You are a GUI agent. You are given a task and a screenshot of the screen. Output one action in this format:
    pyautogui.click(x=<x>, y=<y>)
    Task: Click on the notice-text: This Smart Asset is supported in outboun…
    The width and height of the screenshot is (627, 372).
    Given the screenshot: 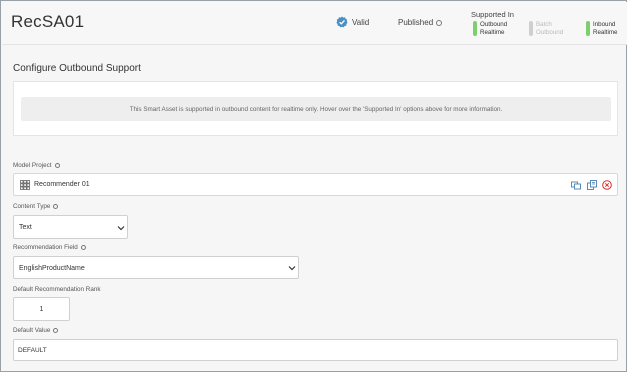 What is the action you would take?
    pyautogui.click(x=316, y=109)
    